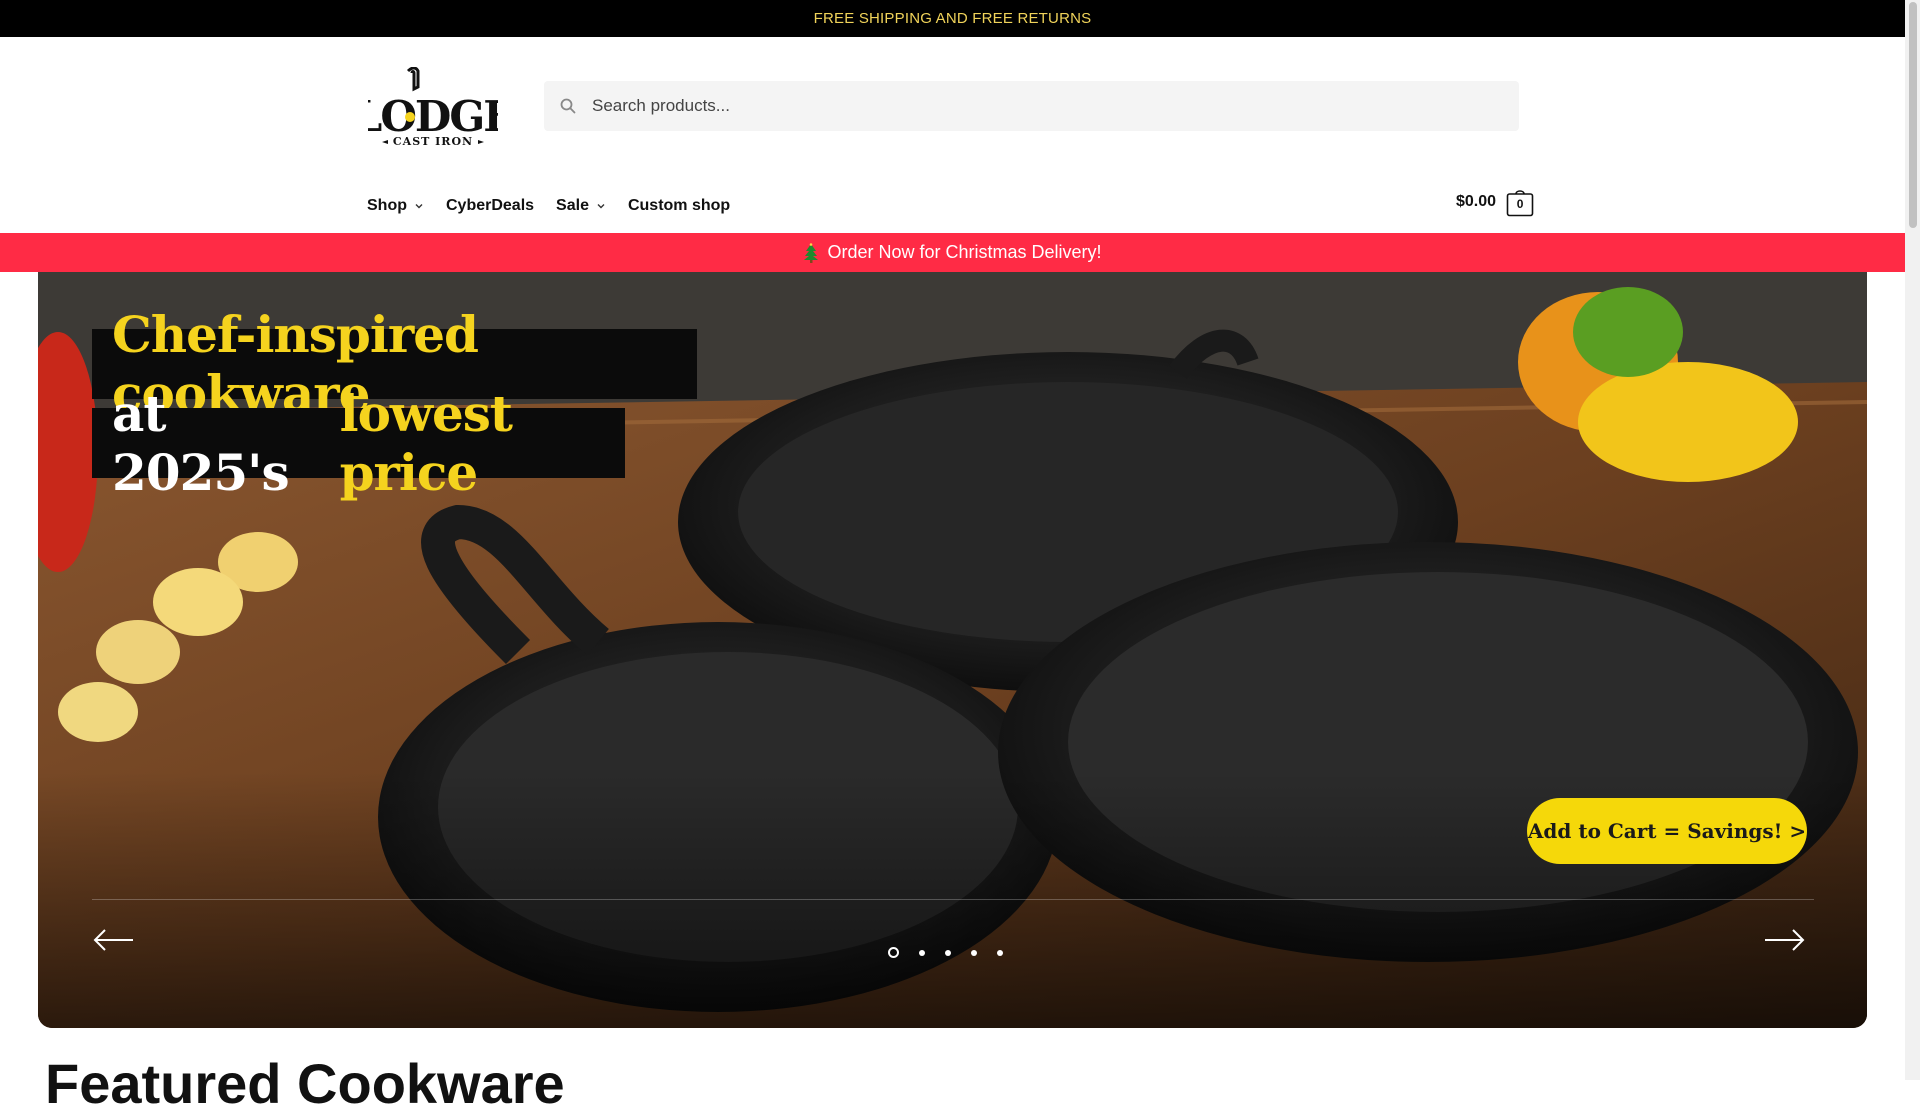 The width and height of the screenshot is (1920, 1115). I want to click on nav-item-label: CyberDeals, so click(490, 205).